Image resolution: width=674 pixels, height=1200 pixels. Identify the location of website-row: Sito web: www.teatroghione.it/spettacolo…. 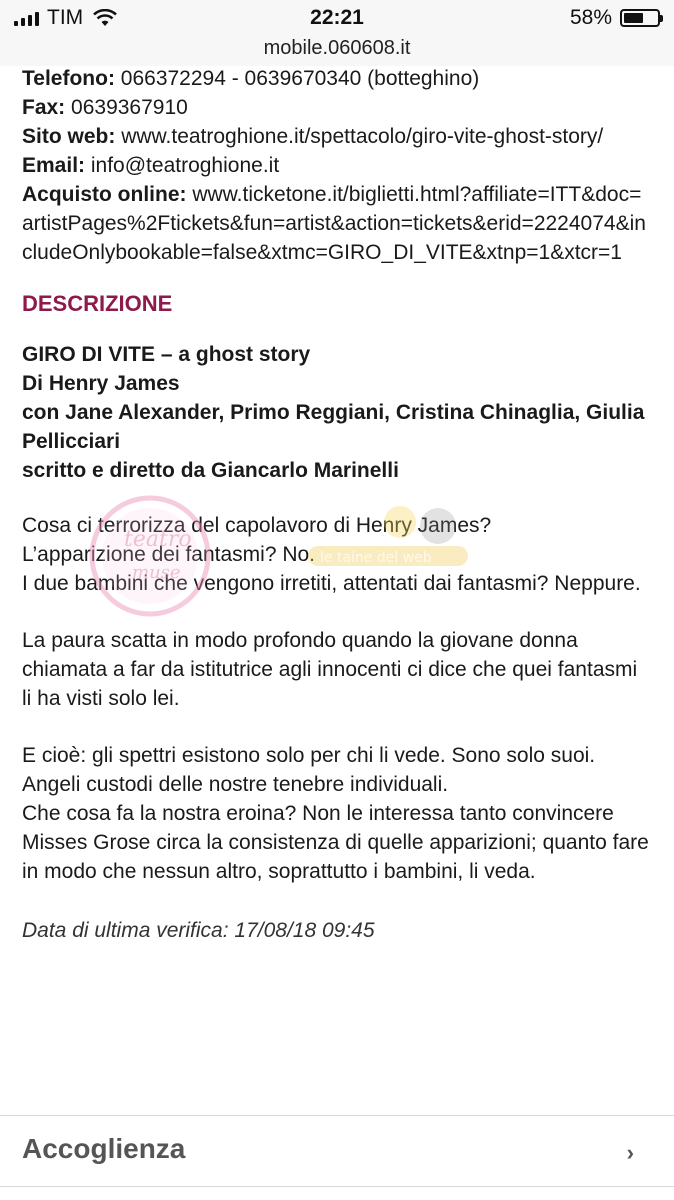
(337, 136).